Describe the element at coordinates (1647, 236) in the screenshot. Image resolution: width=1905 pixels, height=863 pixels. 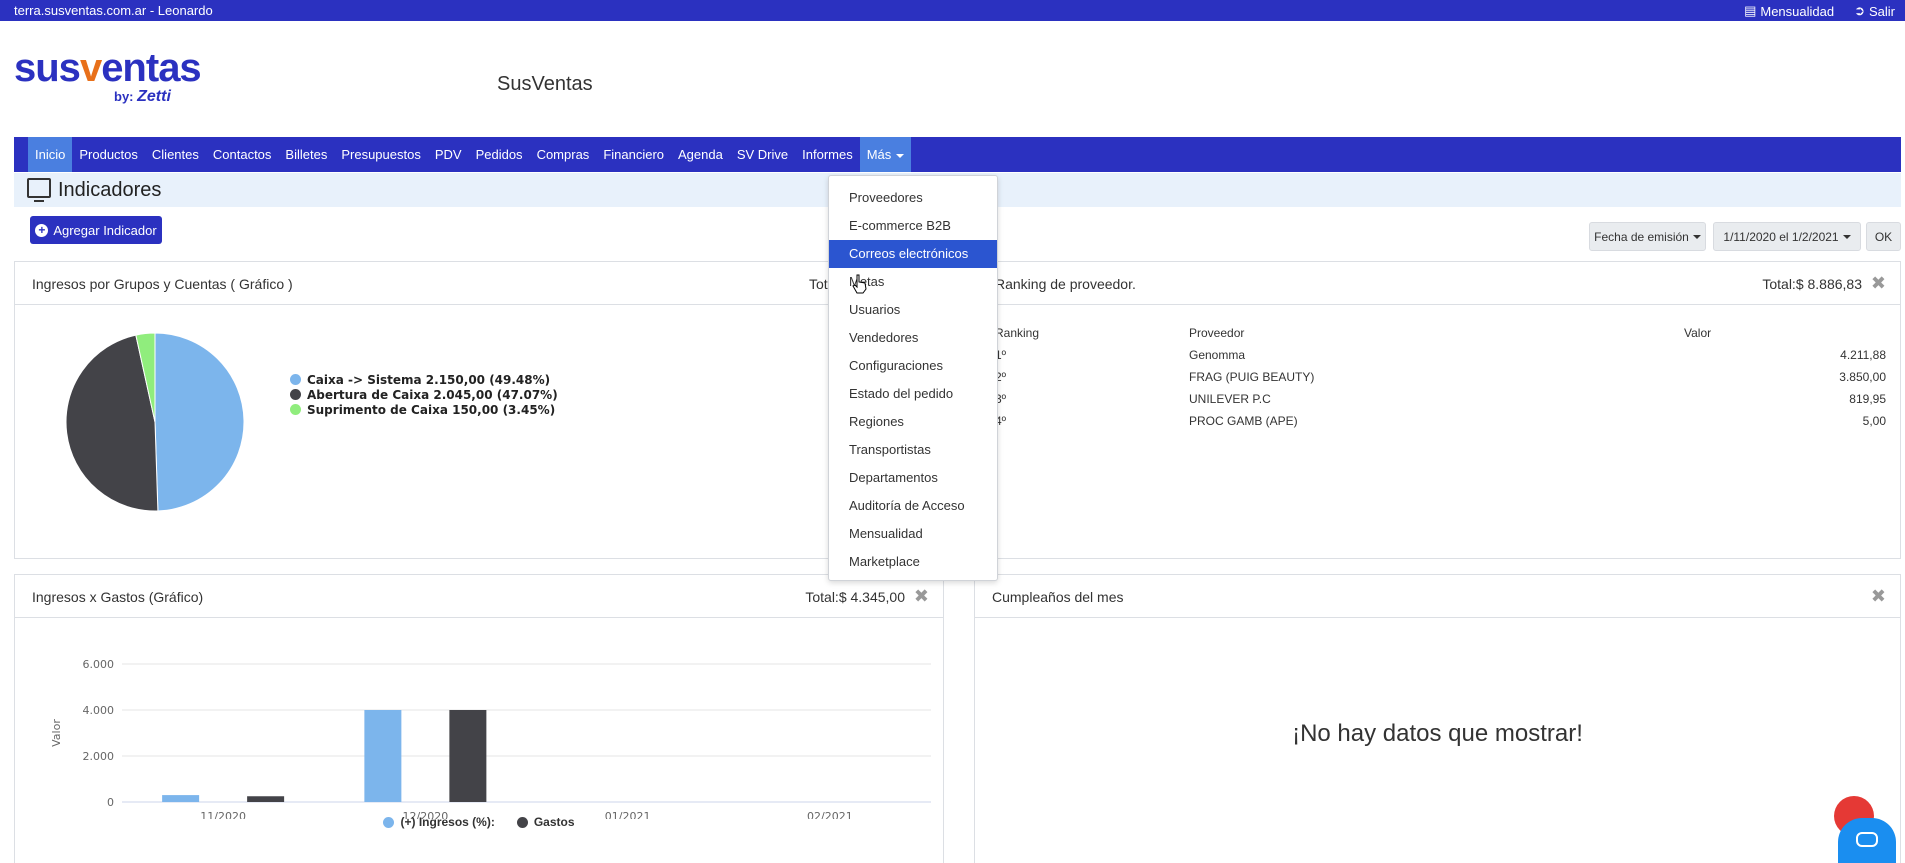
I see `date-type-dropdown: Fecha de emisión` at that location.